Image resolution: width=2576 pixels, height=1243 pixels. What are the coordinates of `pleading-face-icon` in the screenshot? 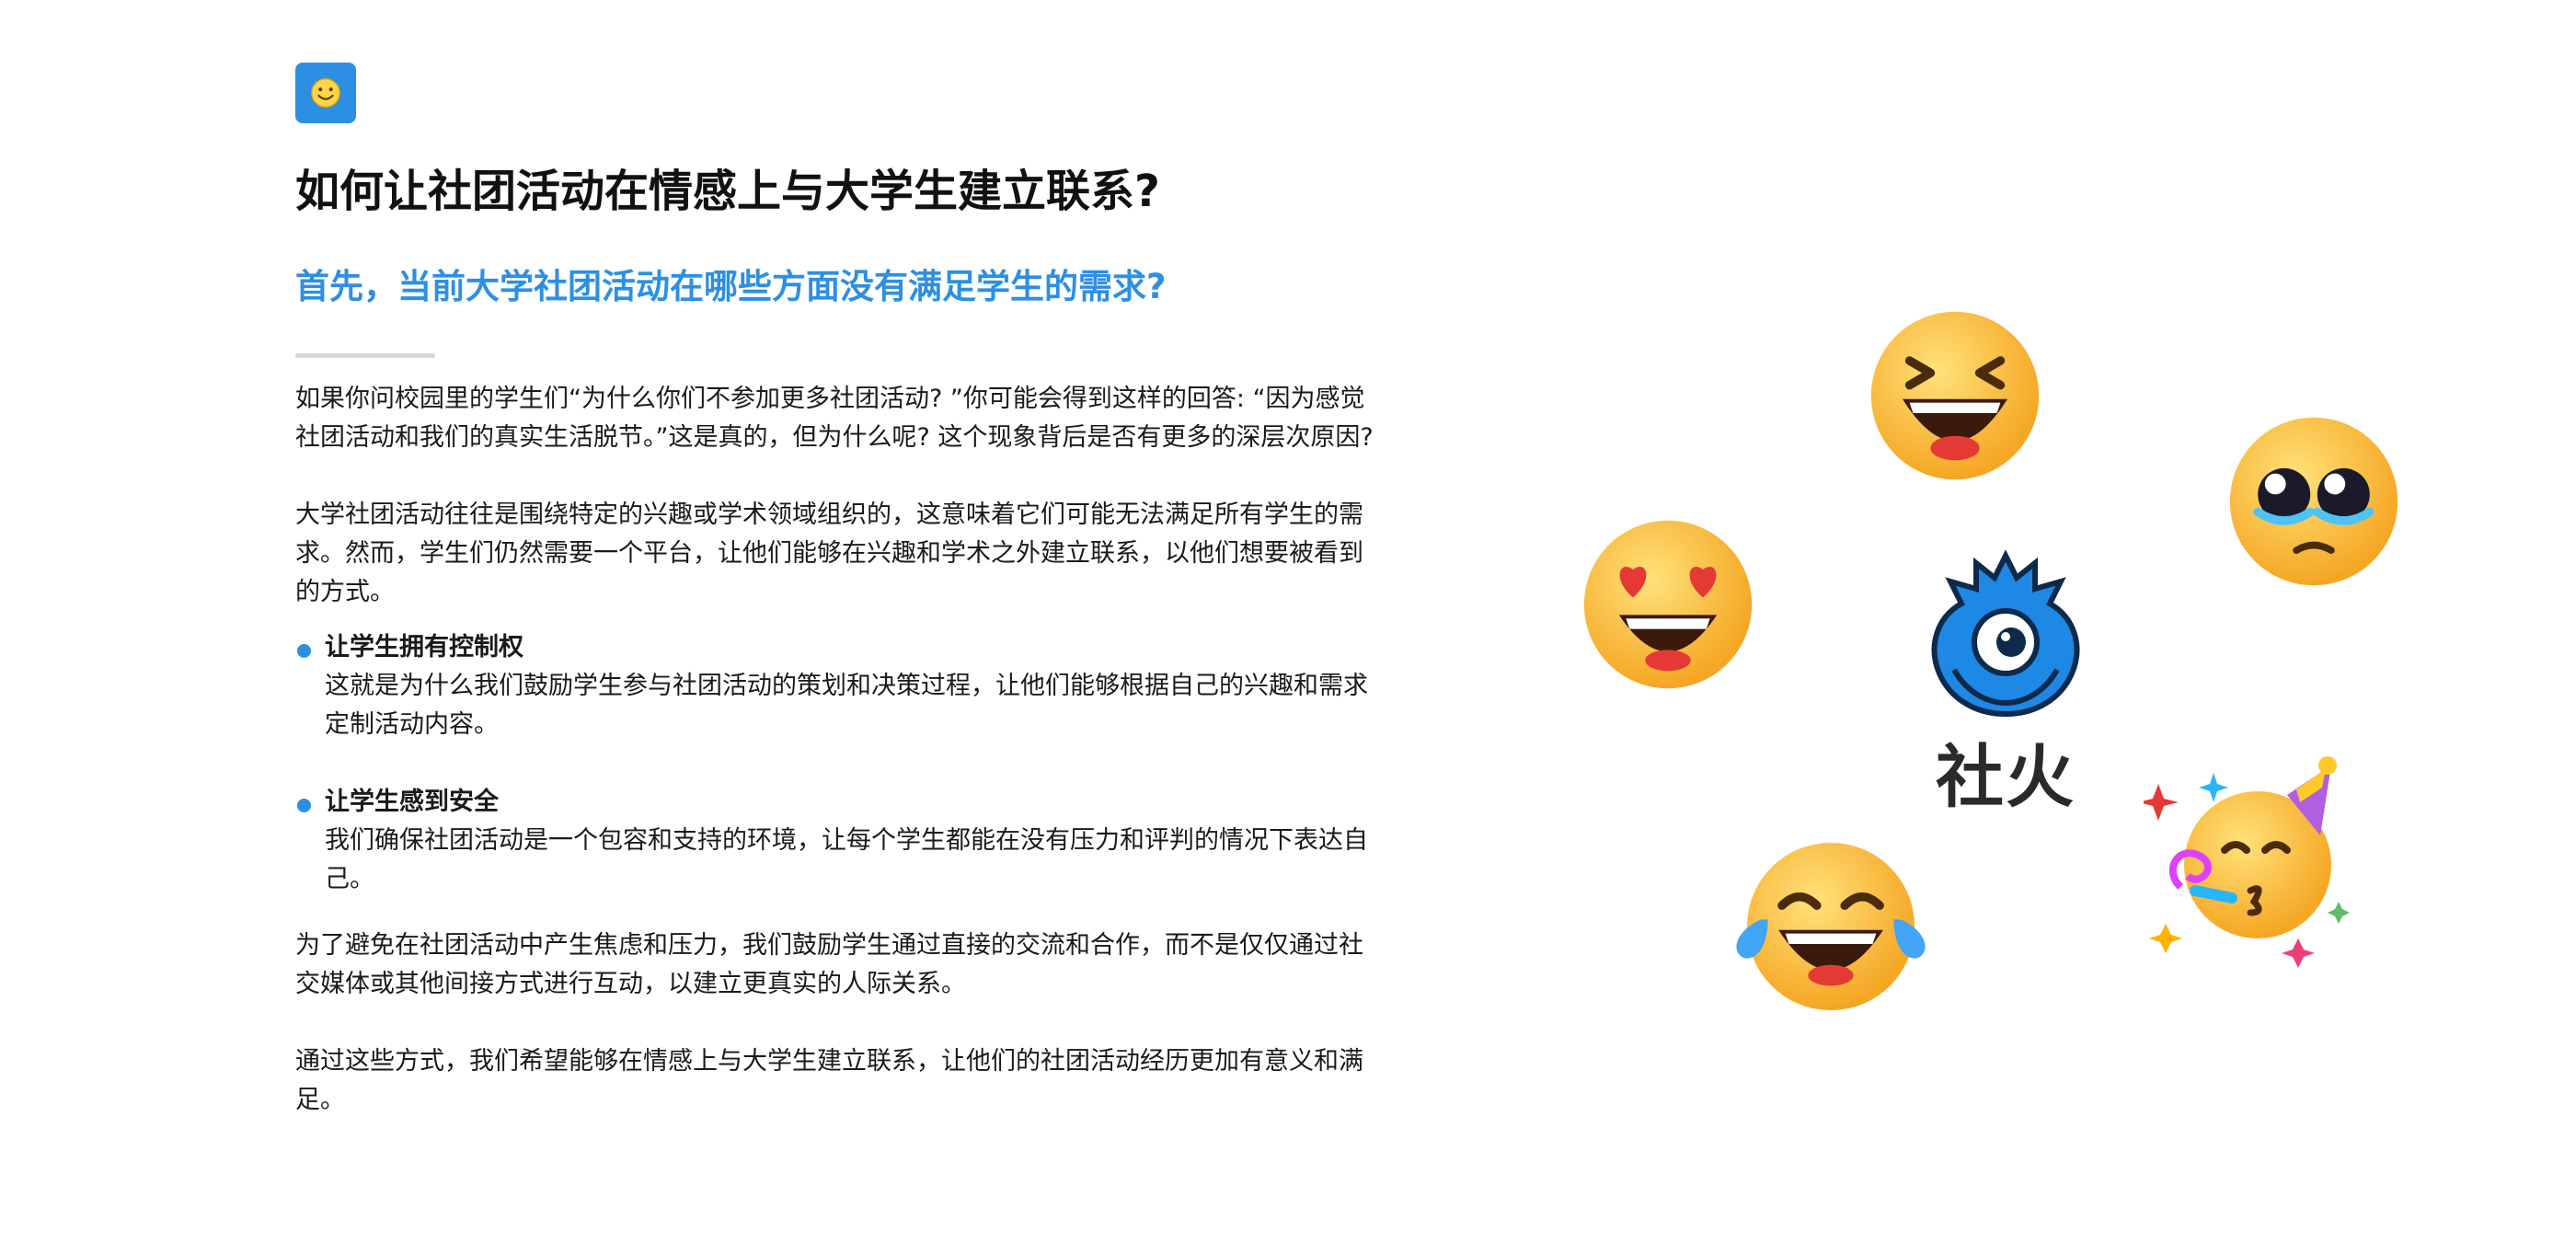 It's located at (2313, 501).